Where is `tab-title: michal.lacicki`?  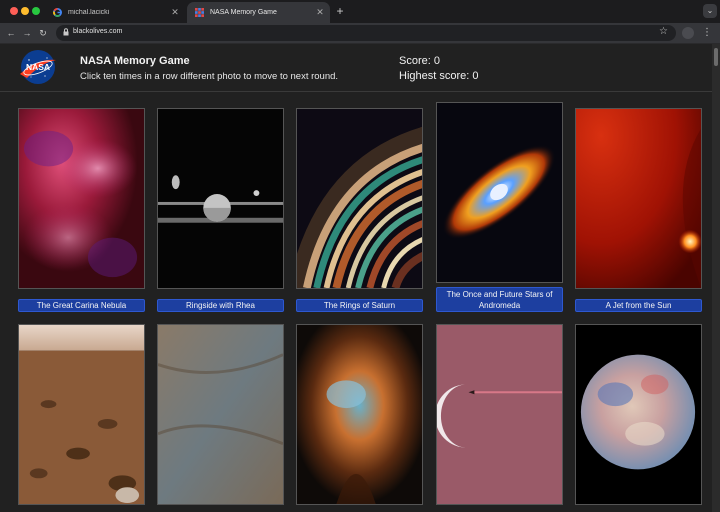 tab-title: michal.lacicki is located at coordinates (89, 12).